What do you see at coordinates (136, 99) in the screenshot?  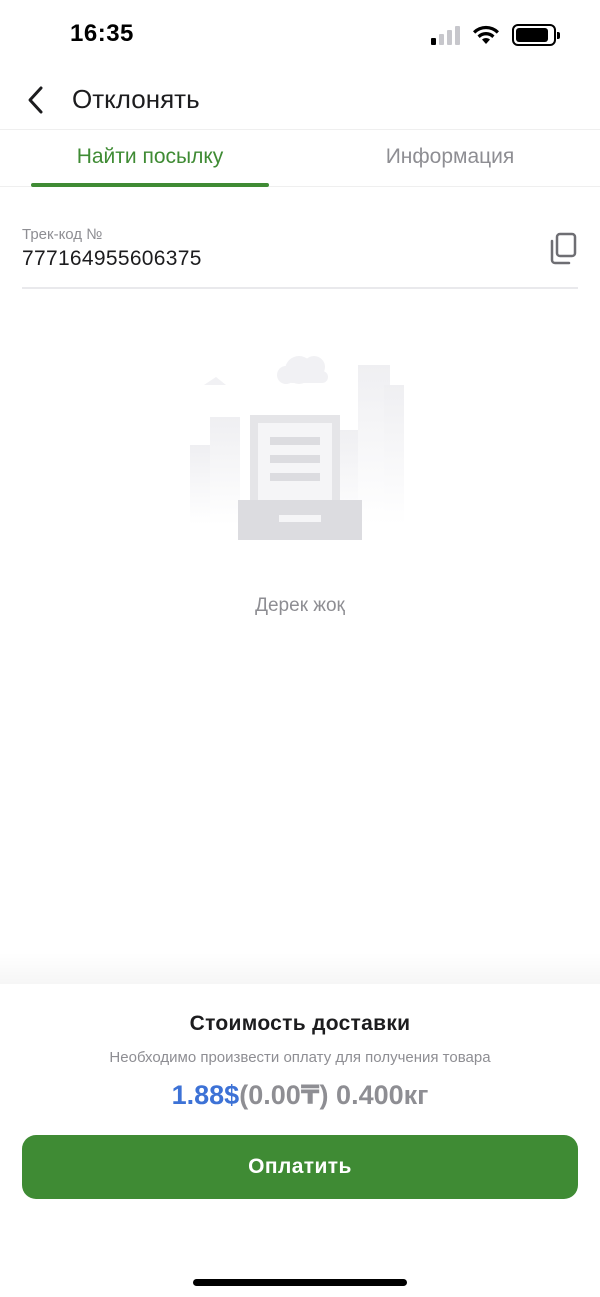 I see `page-title: Отклонять` at bounding box center [136, 99].